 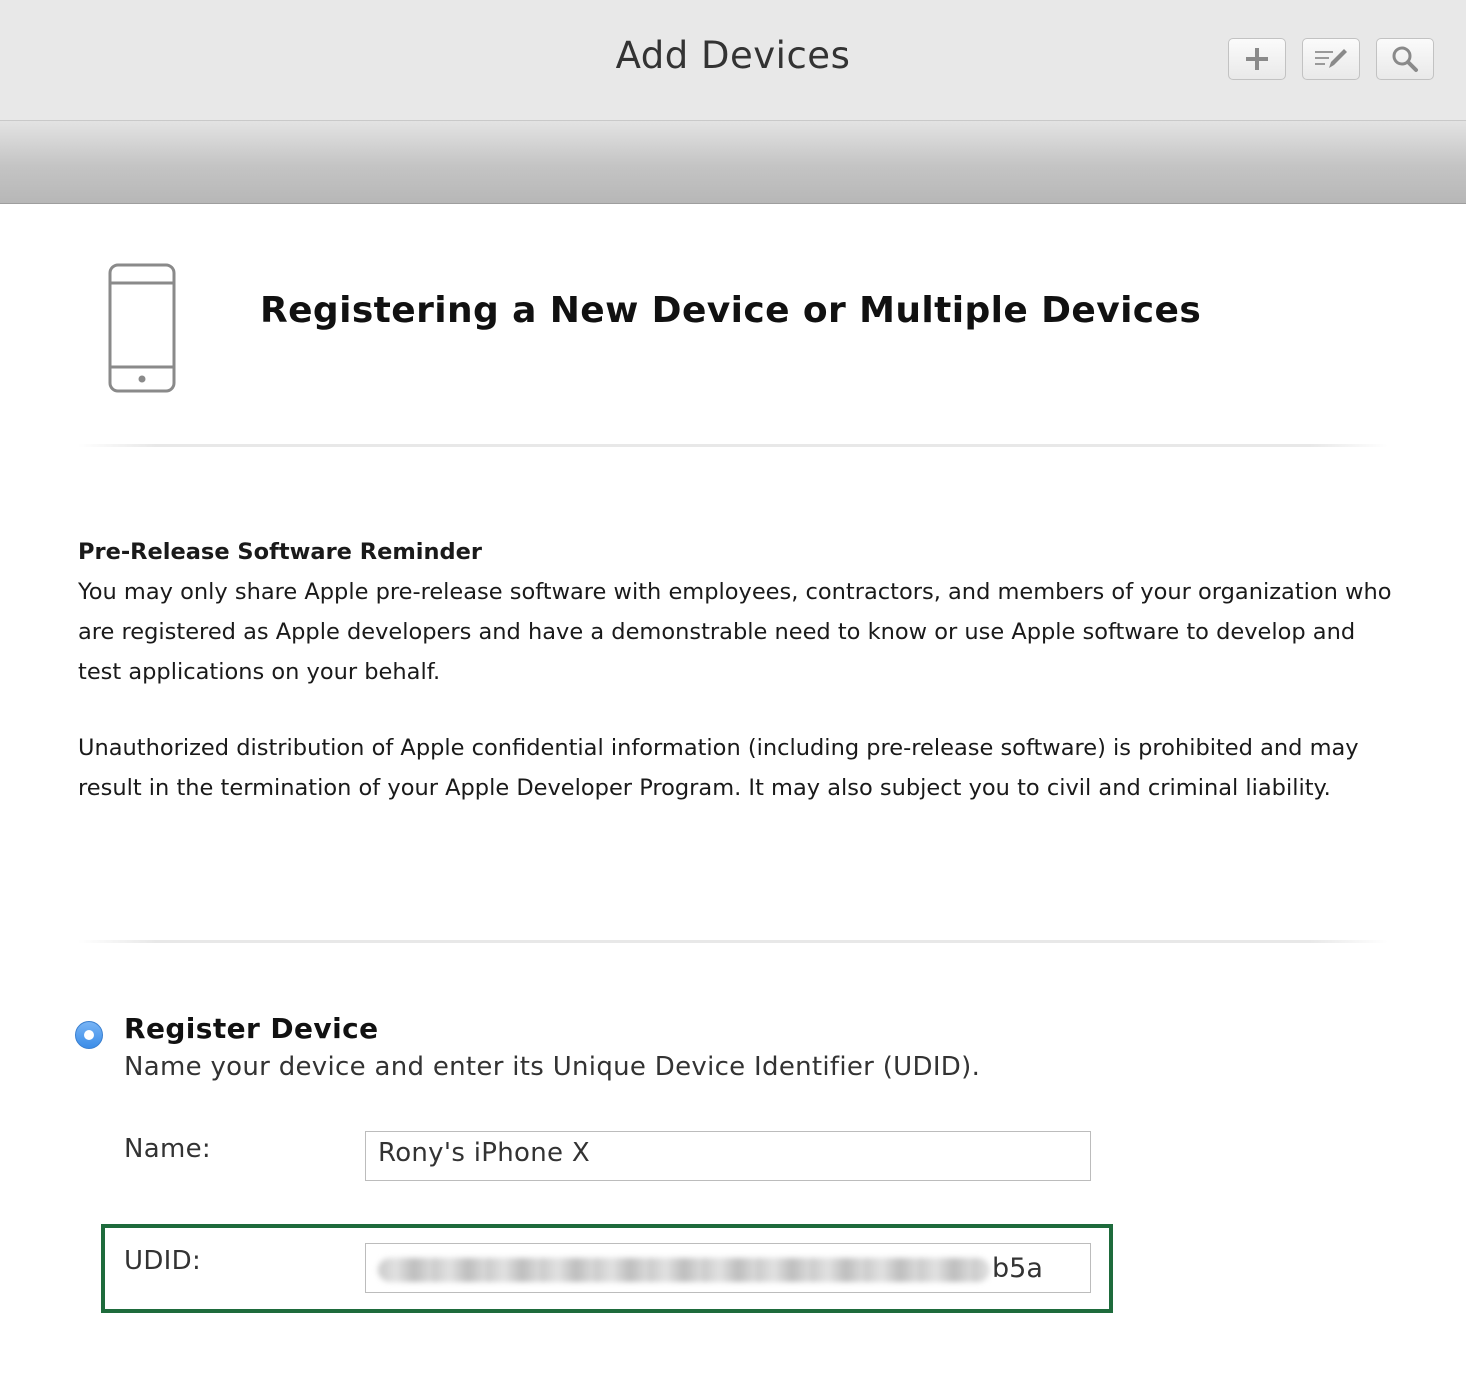 I want to click on iphone-icon, so click(x=142, y=328).